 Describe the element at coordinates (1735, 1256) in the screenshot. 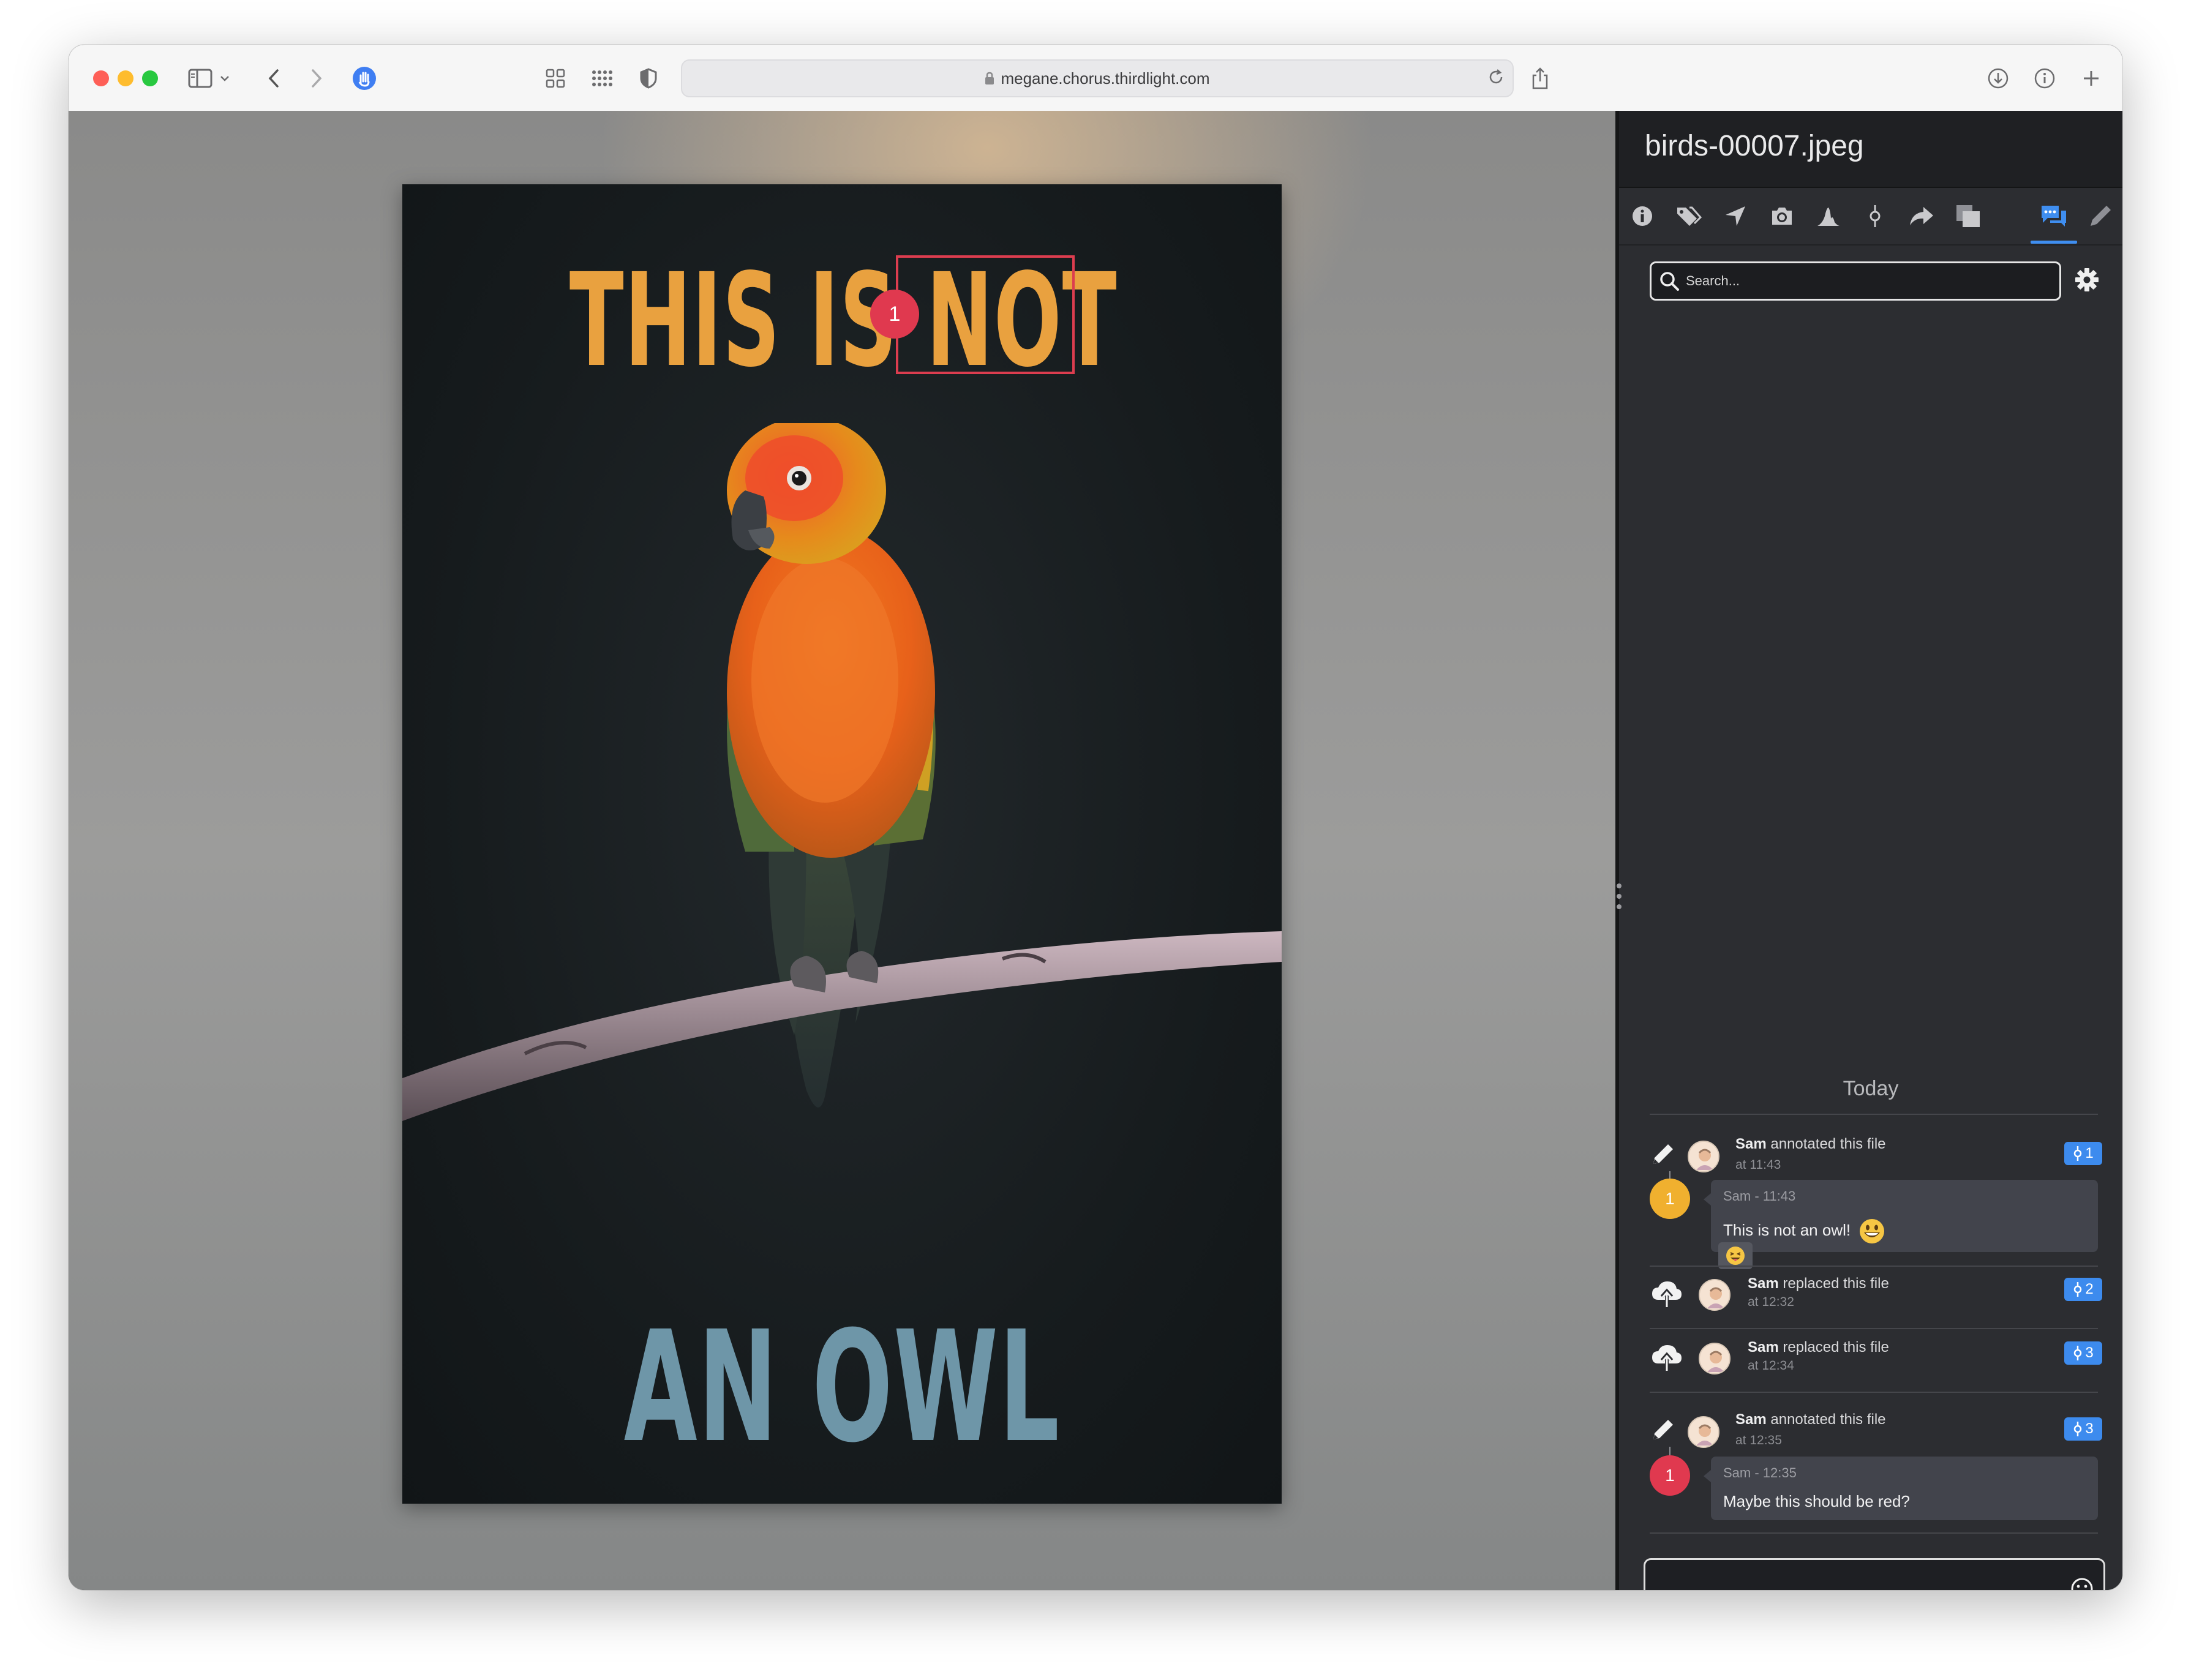

I see `tongue-emoji-icon` at that location.